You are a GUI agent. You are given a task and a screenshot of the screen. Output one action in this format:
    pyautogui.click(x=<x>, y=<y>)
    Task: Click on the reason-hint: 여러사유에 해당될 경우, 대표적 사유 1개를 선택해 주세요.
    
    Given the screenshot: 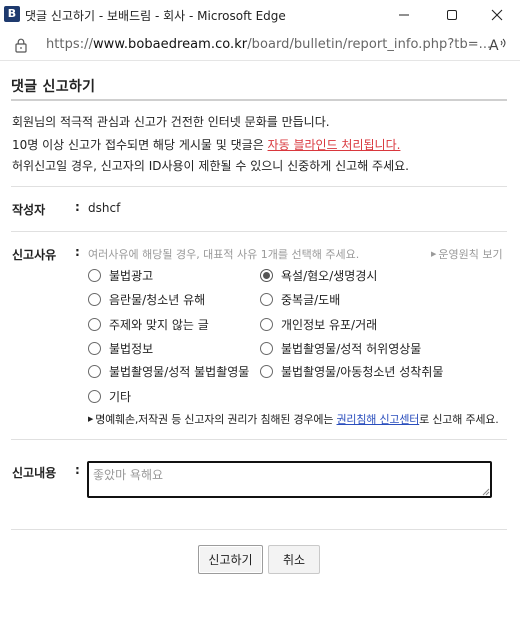 What is the action you would take?
    pyautogui.click(x=224, y=254)
    